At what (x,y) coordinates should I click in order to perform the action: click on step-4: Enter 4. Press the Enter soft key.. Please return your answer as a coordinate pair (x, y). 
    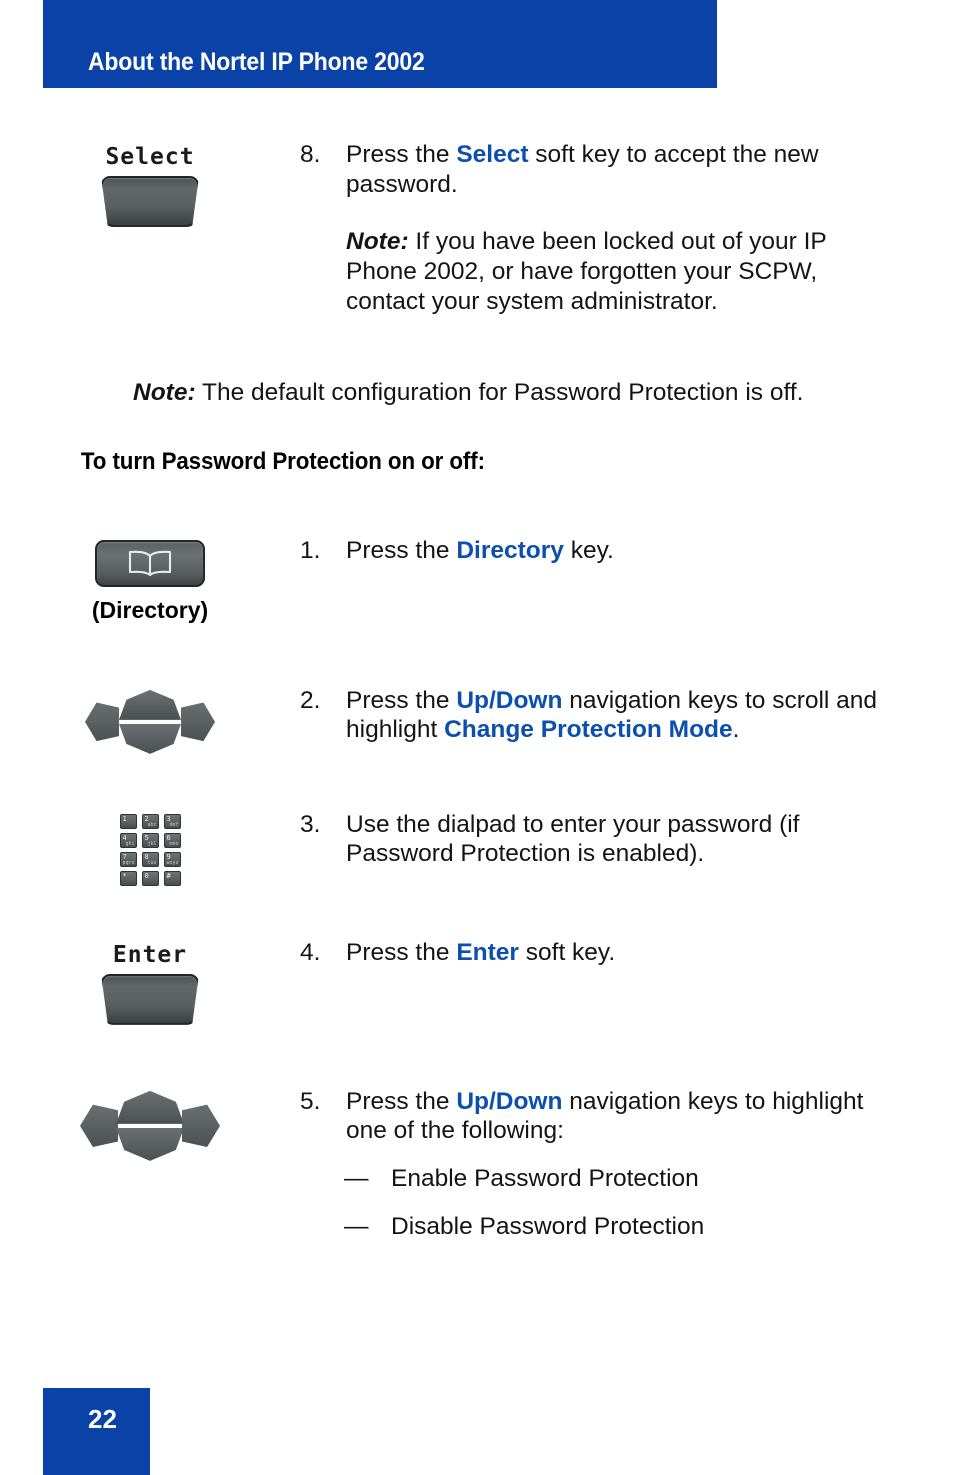
    Looking at the image, I should click on (477, 981).